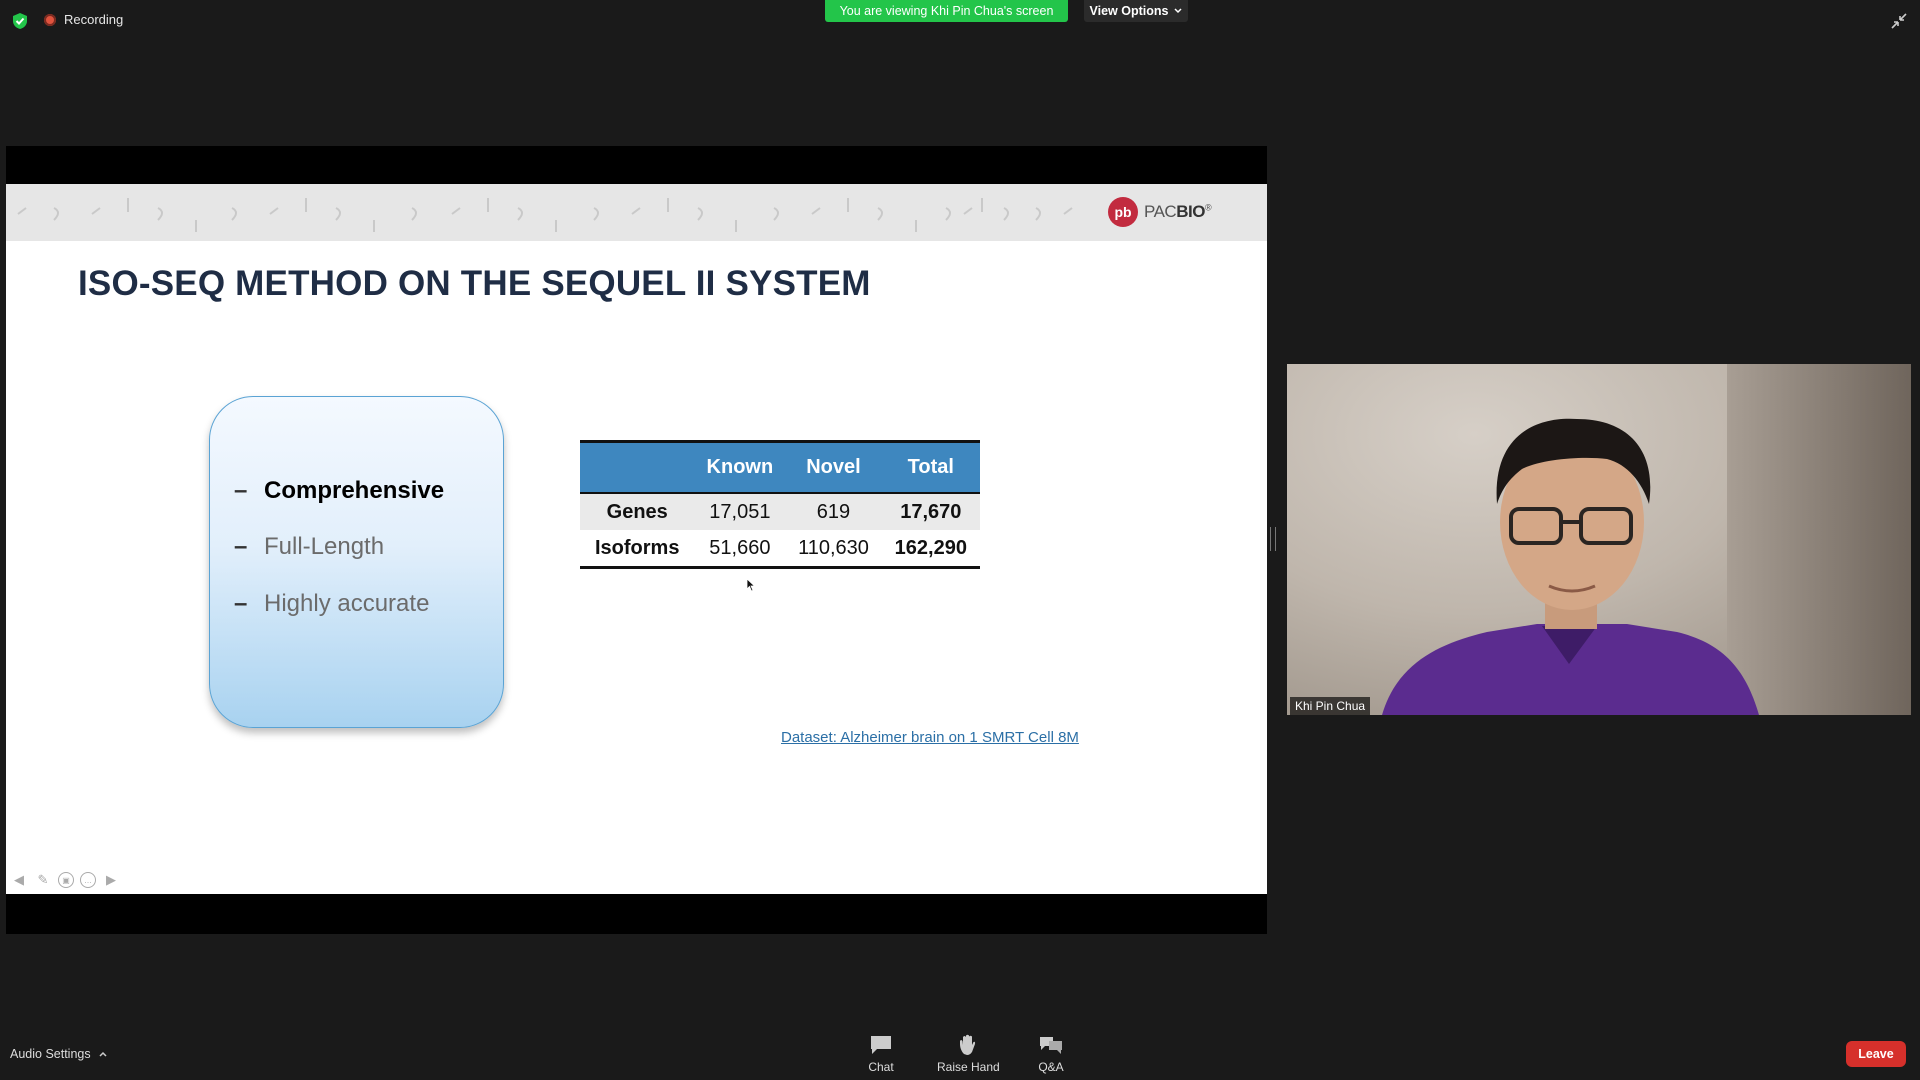  I want to click on logo-text-light: PAC, so click(1160, 211).